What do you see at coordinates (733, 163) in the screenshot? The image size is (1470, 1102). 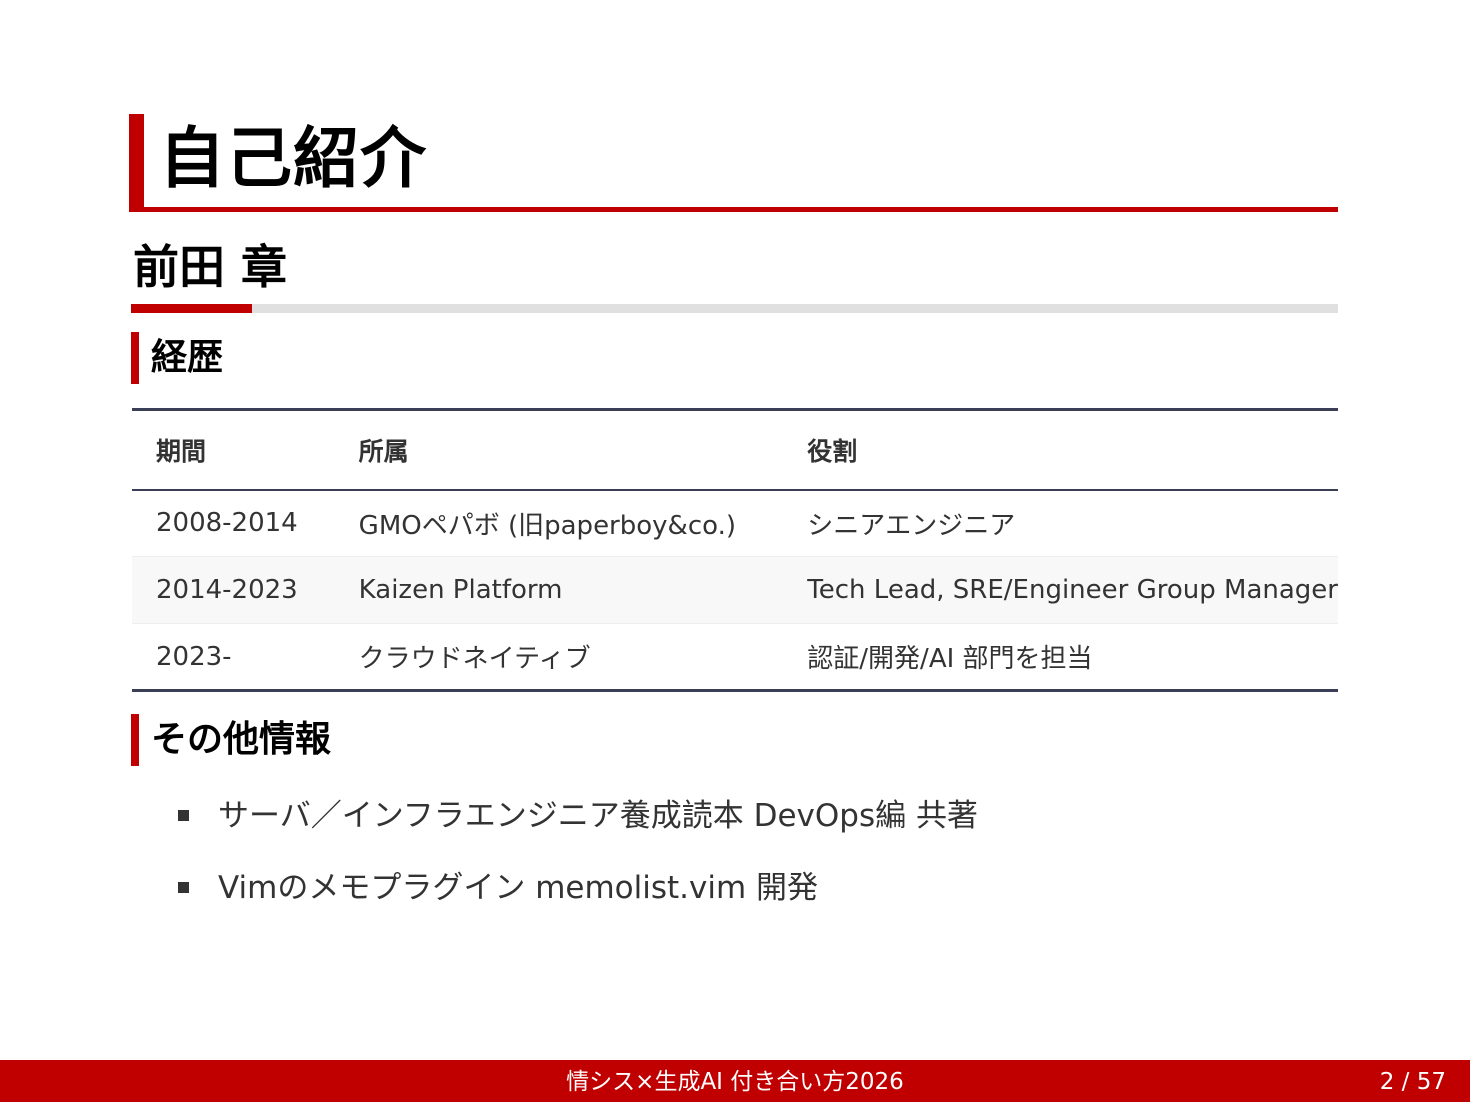 I see `slide-title-block: 自己紹介` at bounding box center [733, 163].